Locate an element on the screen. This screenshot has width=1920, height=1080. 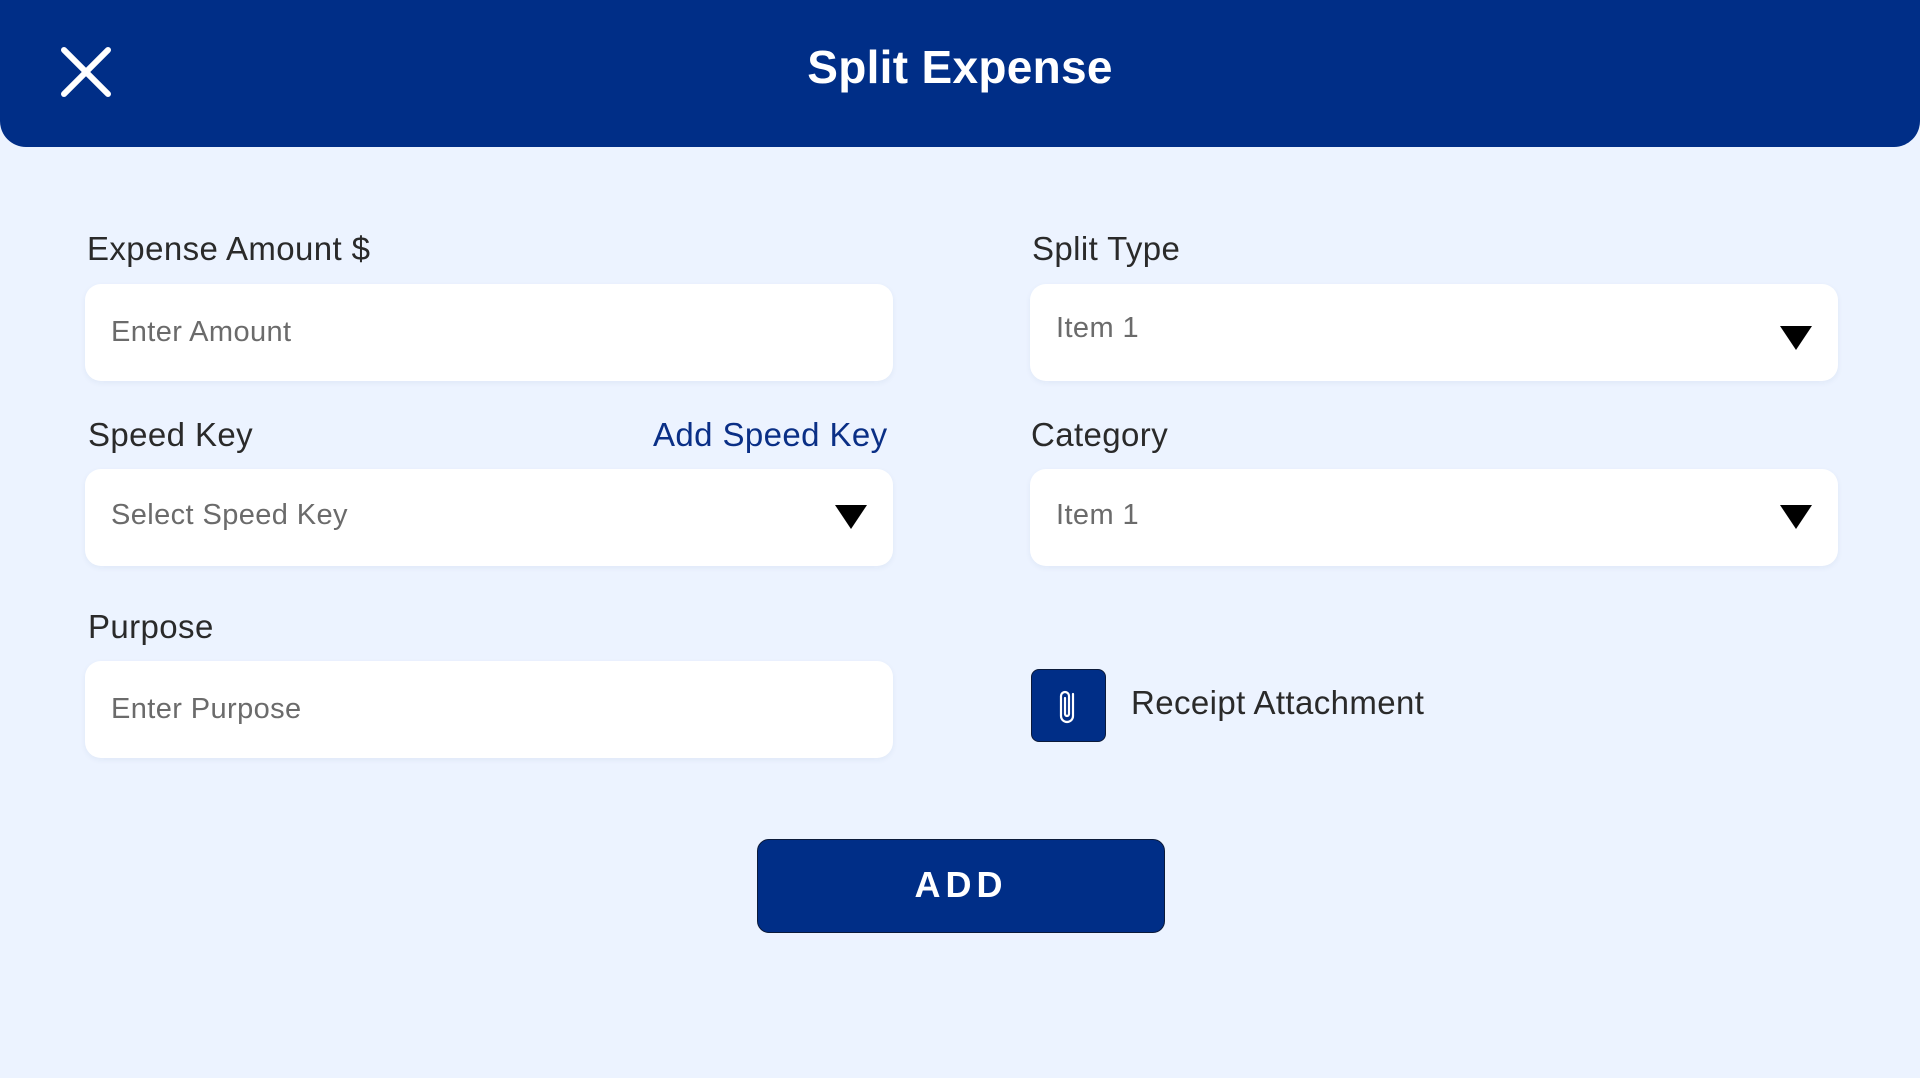
split-type-select: Item 1 is located at coordinates (1434, 332).